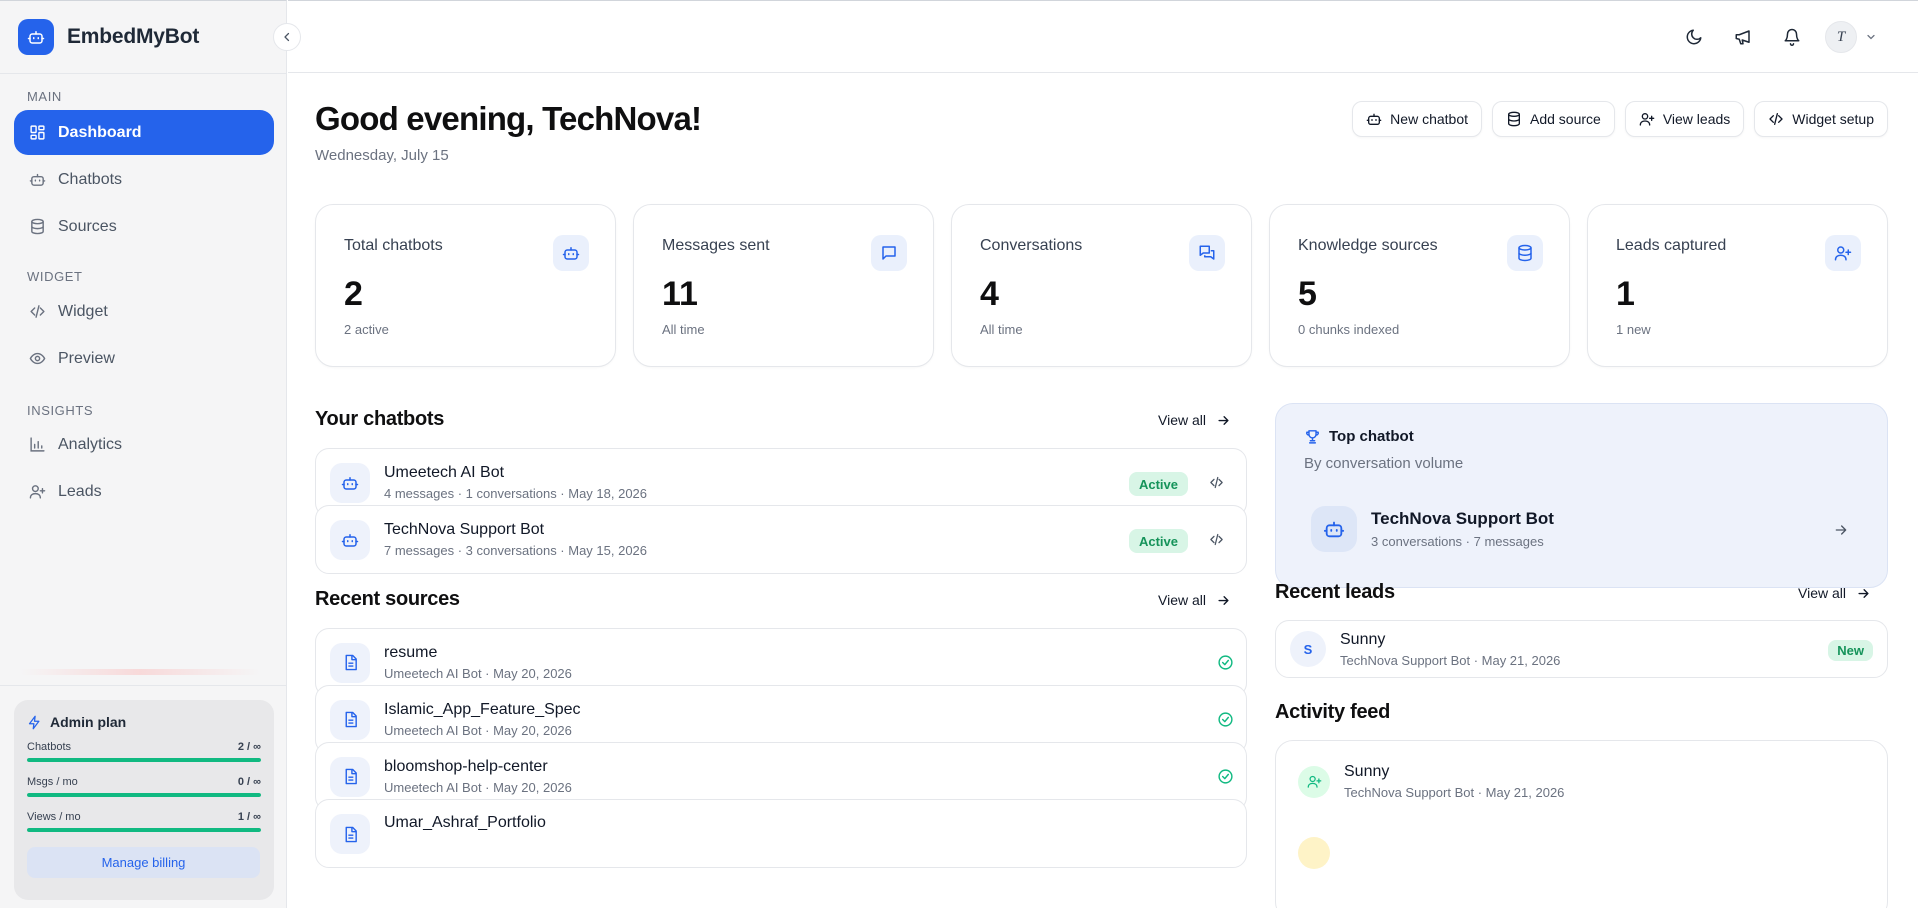 This screenshot has height=908, width=1918. Describe the element at coordinates (1850, 650) in the screenshot. I see `status-badge: New` at that location.